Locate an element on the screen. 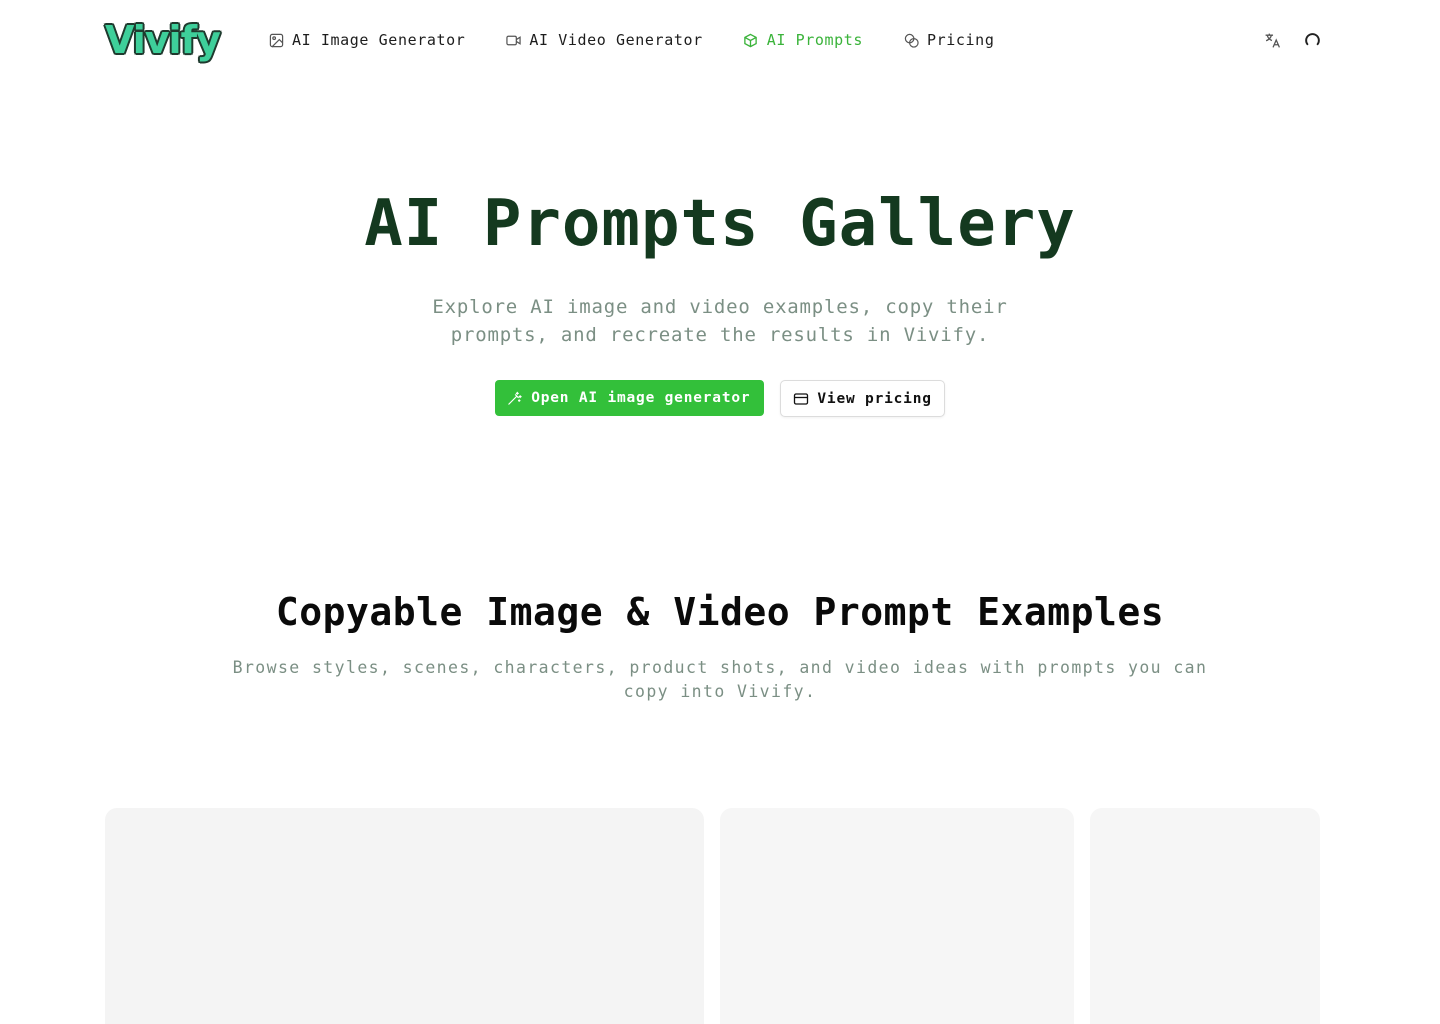 Image resolution: width=1440 pixels, height=1024 pixels. box-icon is located at coordinates (751, 40).